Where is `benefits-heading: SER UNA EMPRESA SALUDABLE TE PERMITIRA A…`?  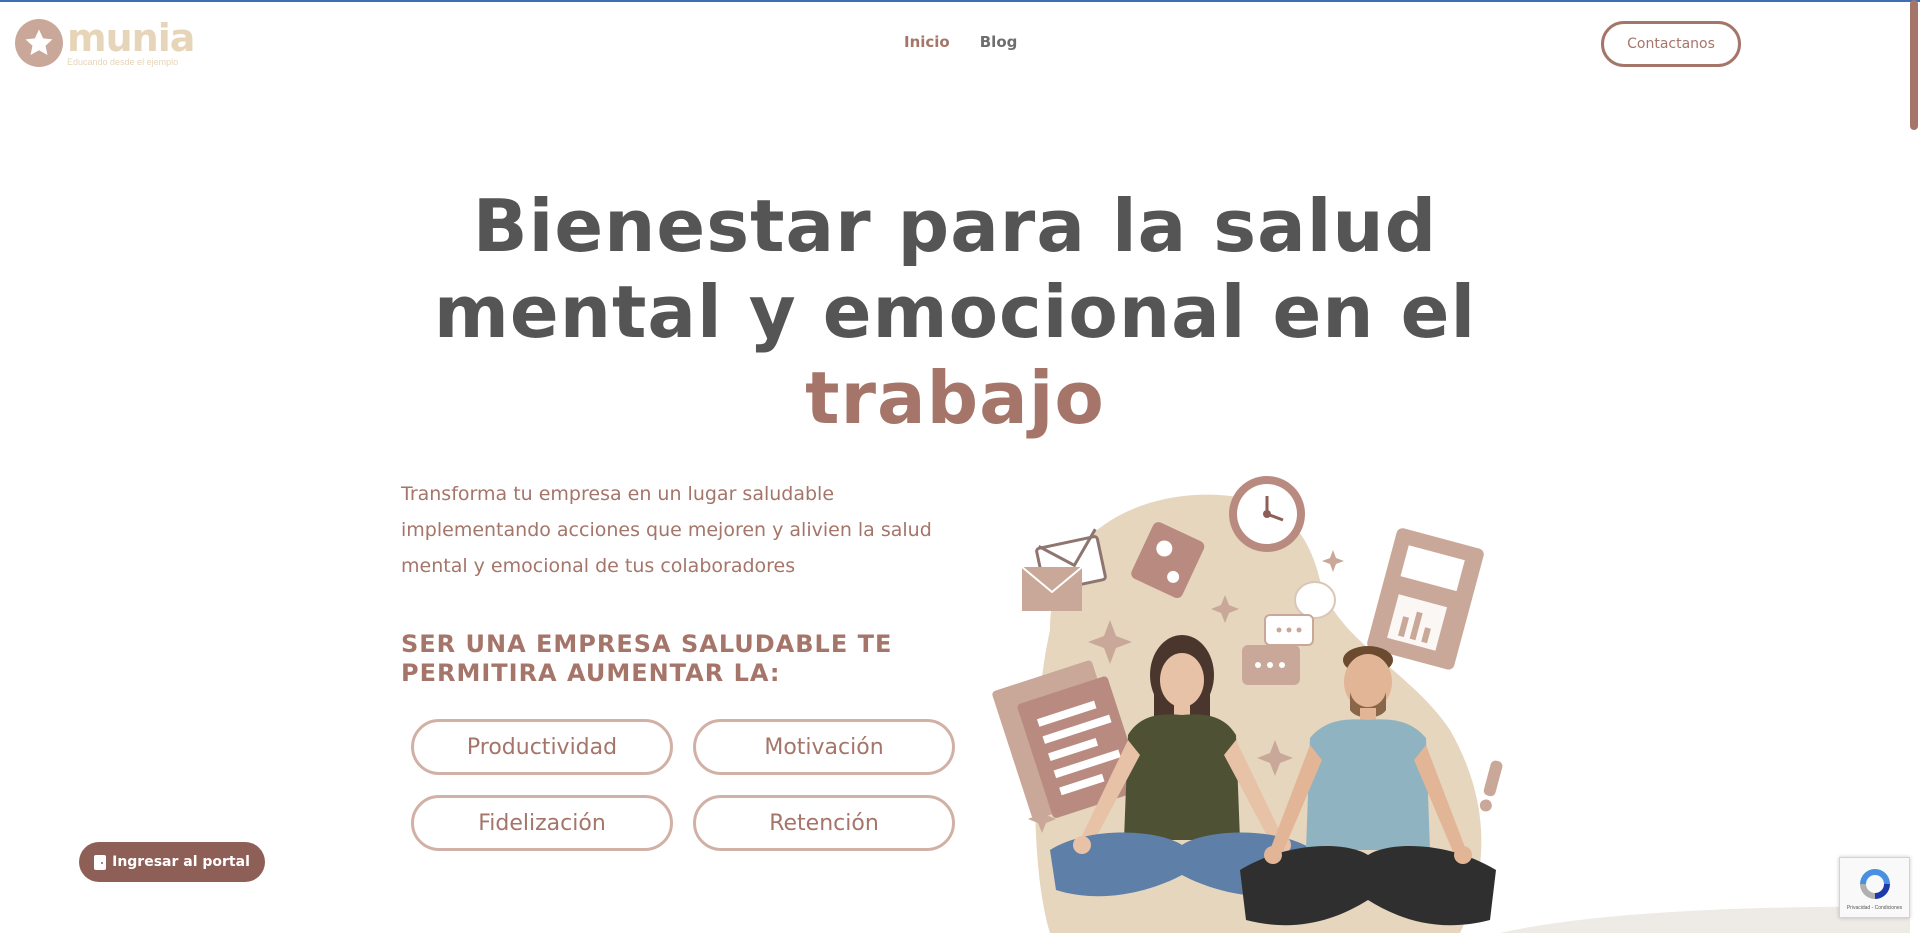 benefits-heading: SER UNA EMPRESA SALUDABLE TE PERMITIRA A… is located at coordinates (647, 658).